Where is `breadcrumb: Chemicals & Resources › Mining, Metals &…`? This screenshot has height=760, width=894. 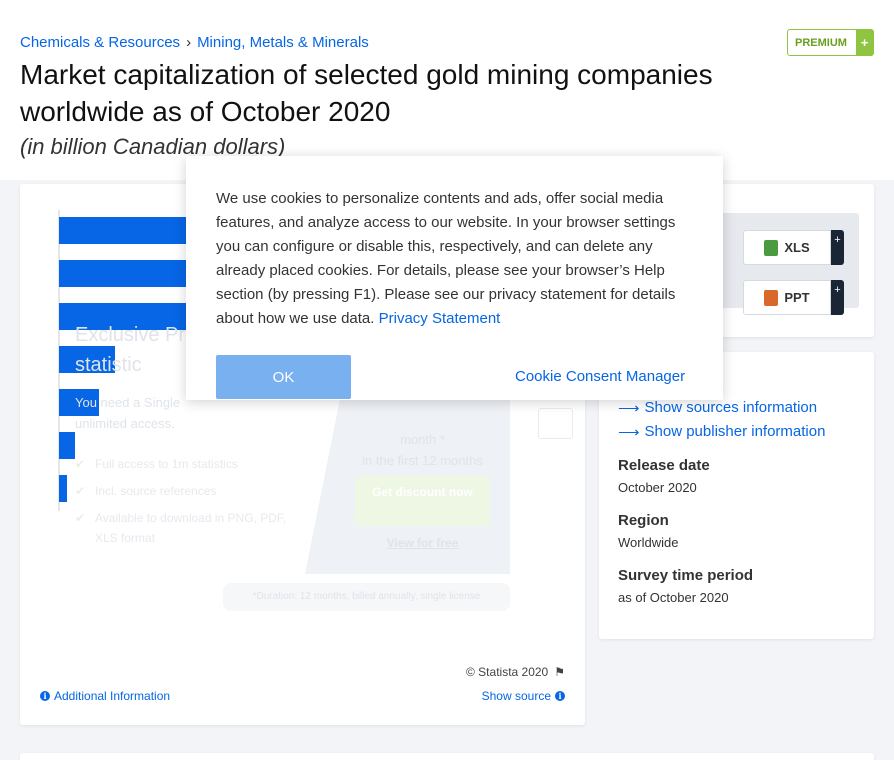
breadcrumb: Chemicals & Resources › Mining, Metals &… is located at coordinates (194, 42).